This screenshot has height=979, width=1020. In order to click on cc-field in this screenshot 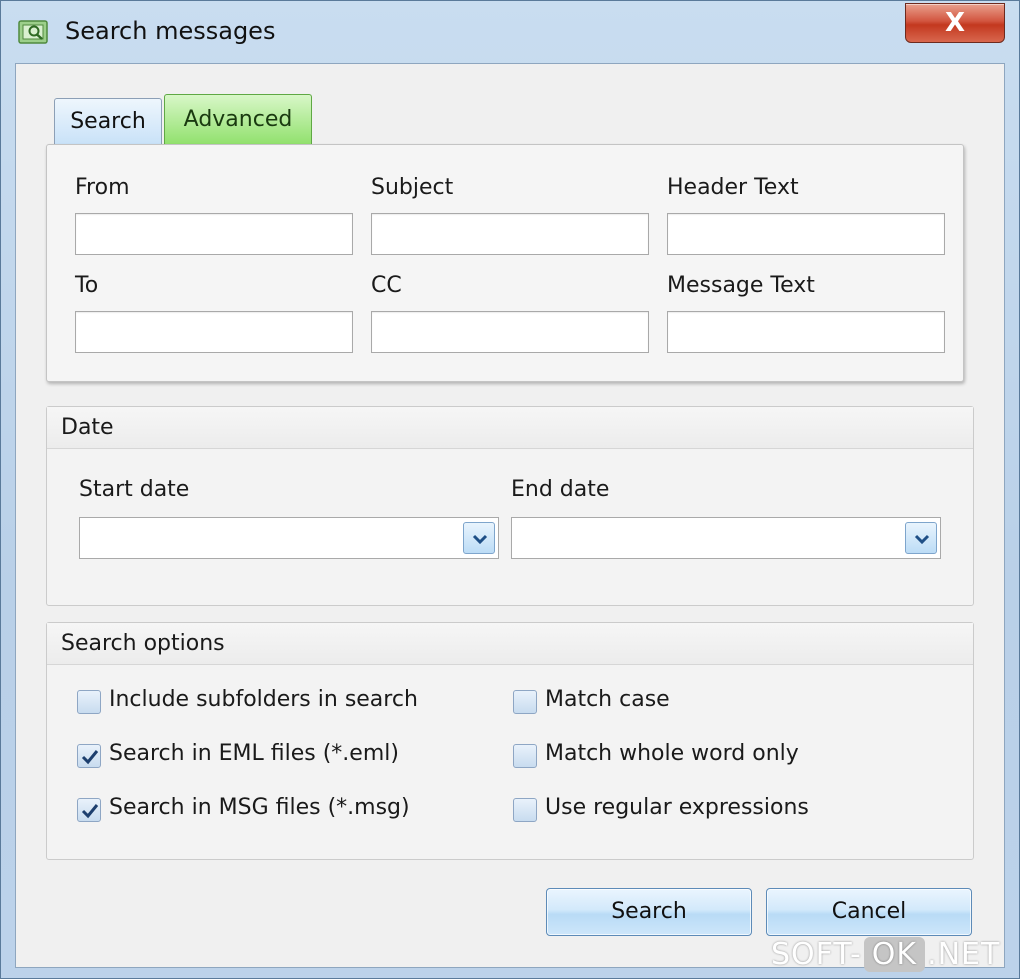, I will do `click(510, 332)`.